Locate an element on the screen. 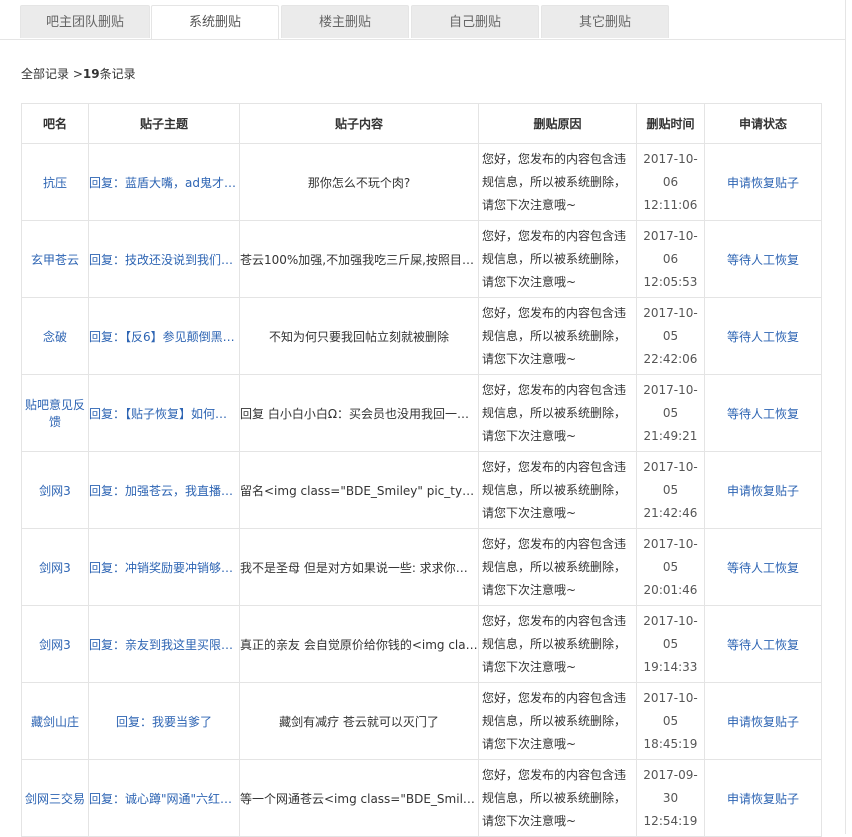 The height and width of the screenshot is (837, 852). header-content: 贴子内容 is located at coordinates (359, 123).